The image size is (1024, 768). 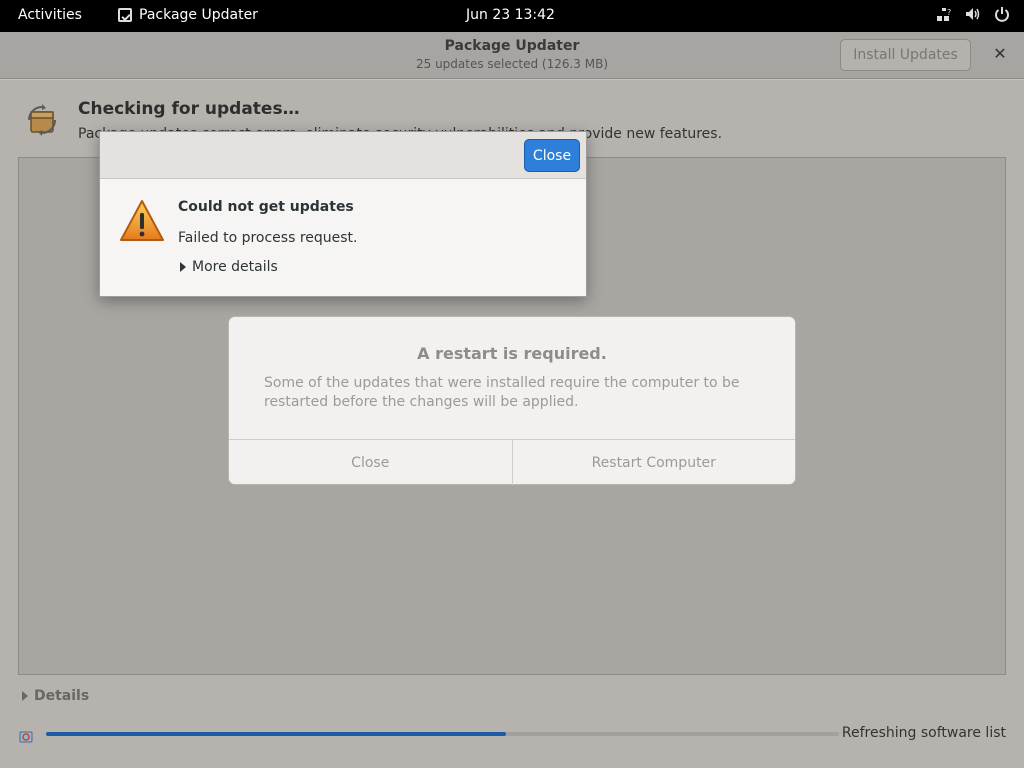 I want to click on details-label: Details, so click(x=62, y=696).